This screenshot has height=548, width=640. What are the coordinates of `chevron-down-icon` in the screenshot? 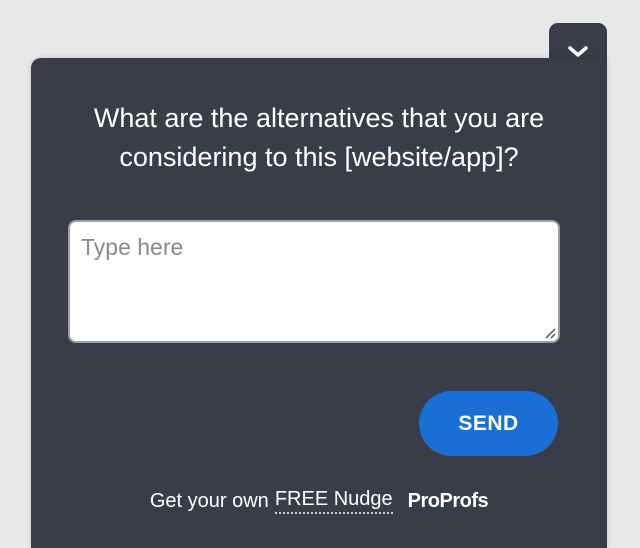 It's located at (578, 51).